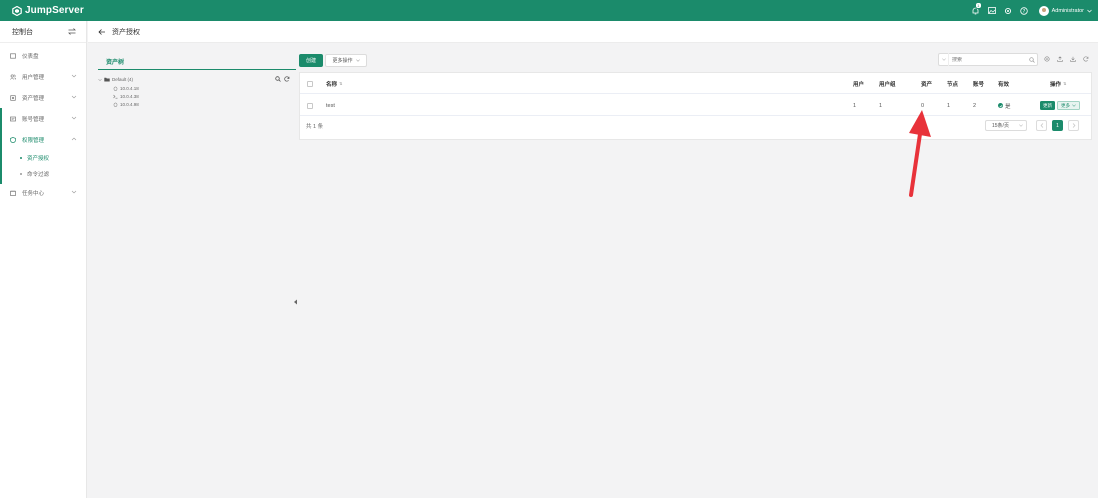 The width and height of the screenshot is (1098, 498). What do you see at coordinates (1065, 10) in the screenshot?
I see `user-menu: Administrator` at bounding box center [1065, 10].